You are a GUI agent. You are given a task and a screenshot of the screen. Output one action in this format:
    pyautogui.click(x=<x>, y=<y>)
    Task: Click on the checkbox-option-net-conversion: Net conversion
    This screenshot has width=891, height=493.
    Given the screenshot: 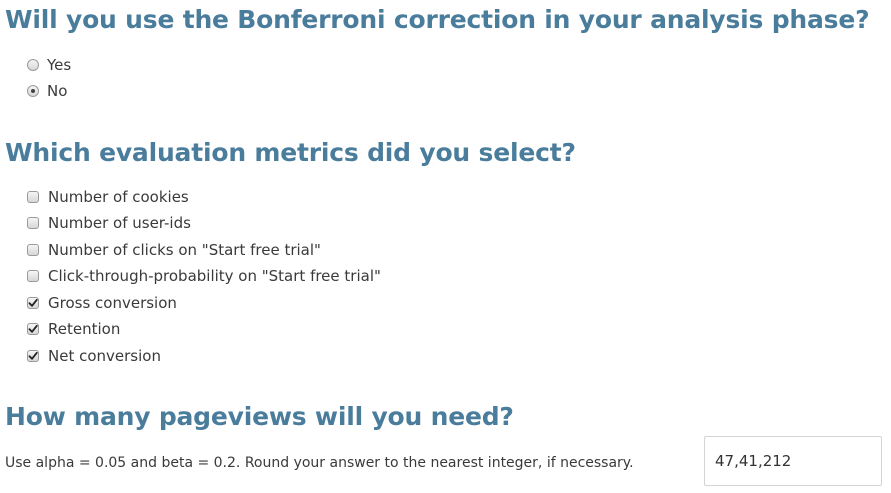 What is the action you would take?
    pyautogui.click(x=94, y=356)
    